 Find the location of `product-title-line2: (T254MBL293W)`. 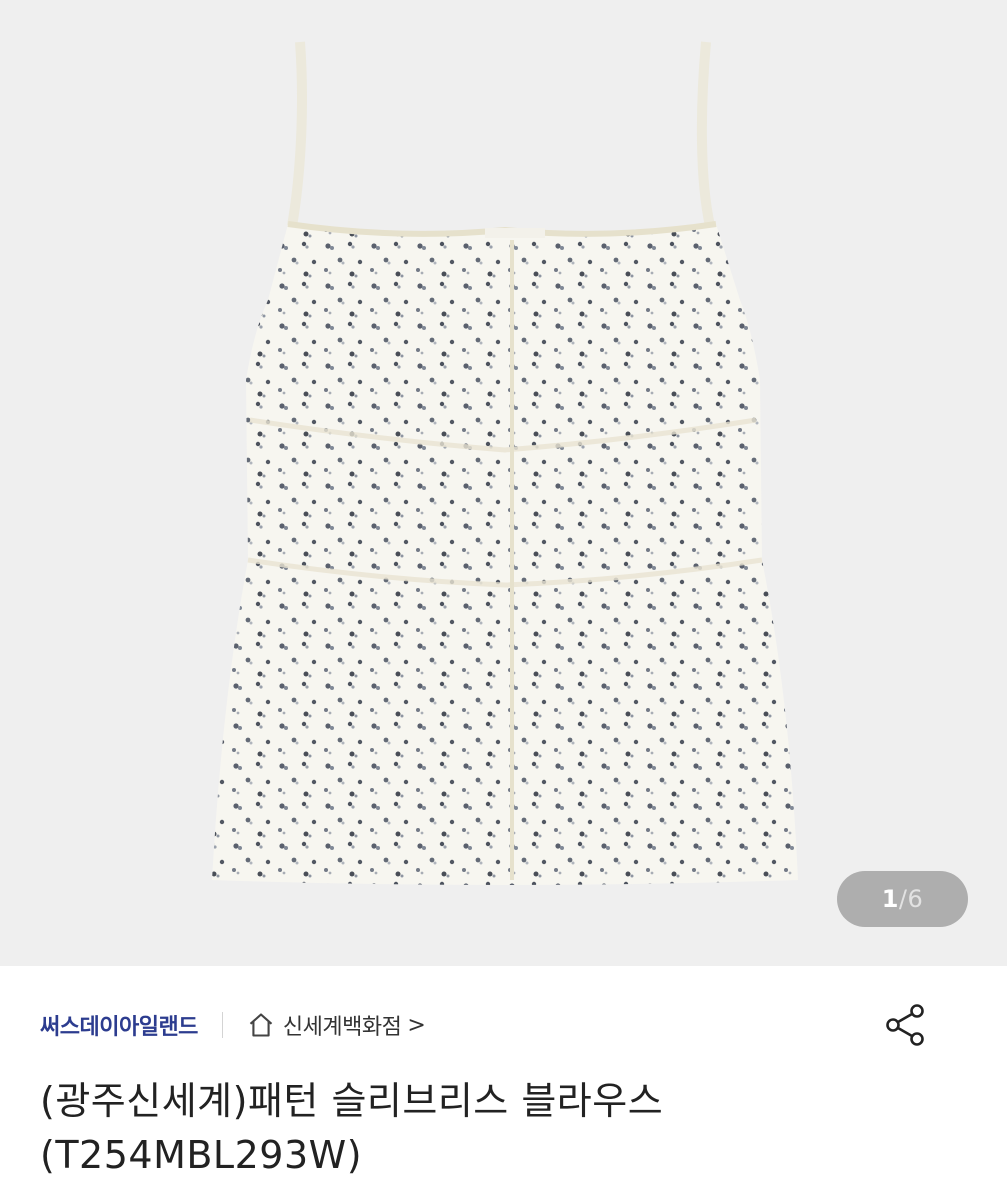

product-title-line2: (T254MBL293W) is located at coordinates (201, 1155).